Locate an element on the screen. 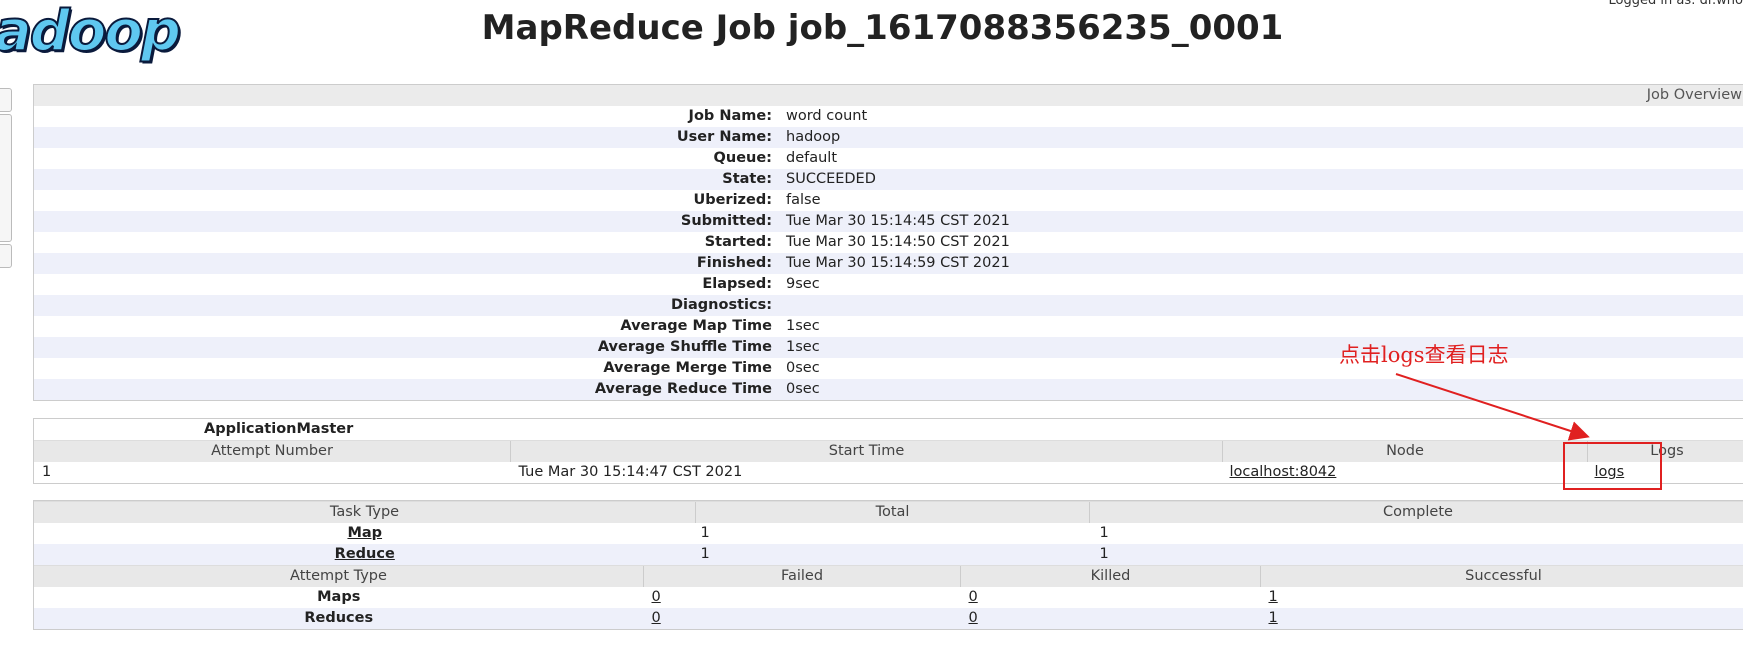 The height and width of the screenshot is (668, 1743). annotation-arrow-icon is located at coordinates (1492, 407).